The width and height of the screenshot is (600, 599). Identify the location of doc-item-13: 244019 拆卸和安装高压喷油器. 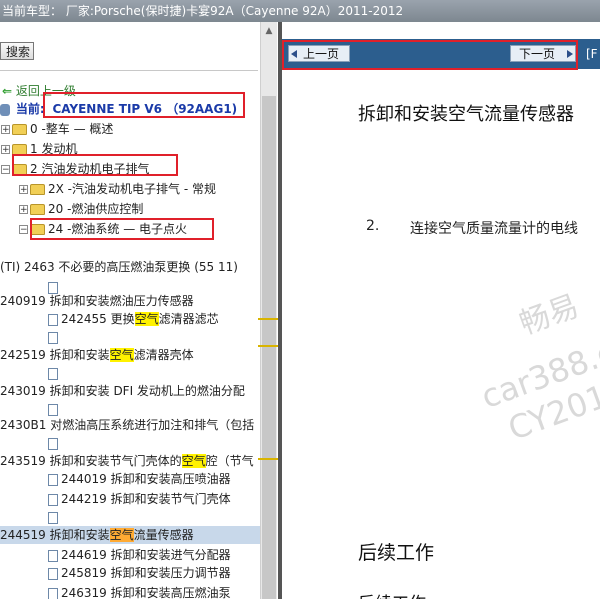
(139, 479).